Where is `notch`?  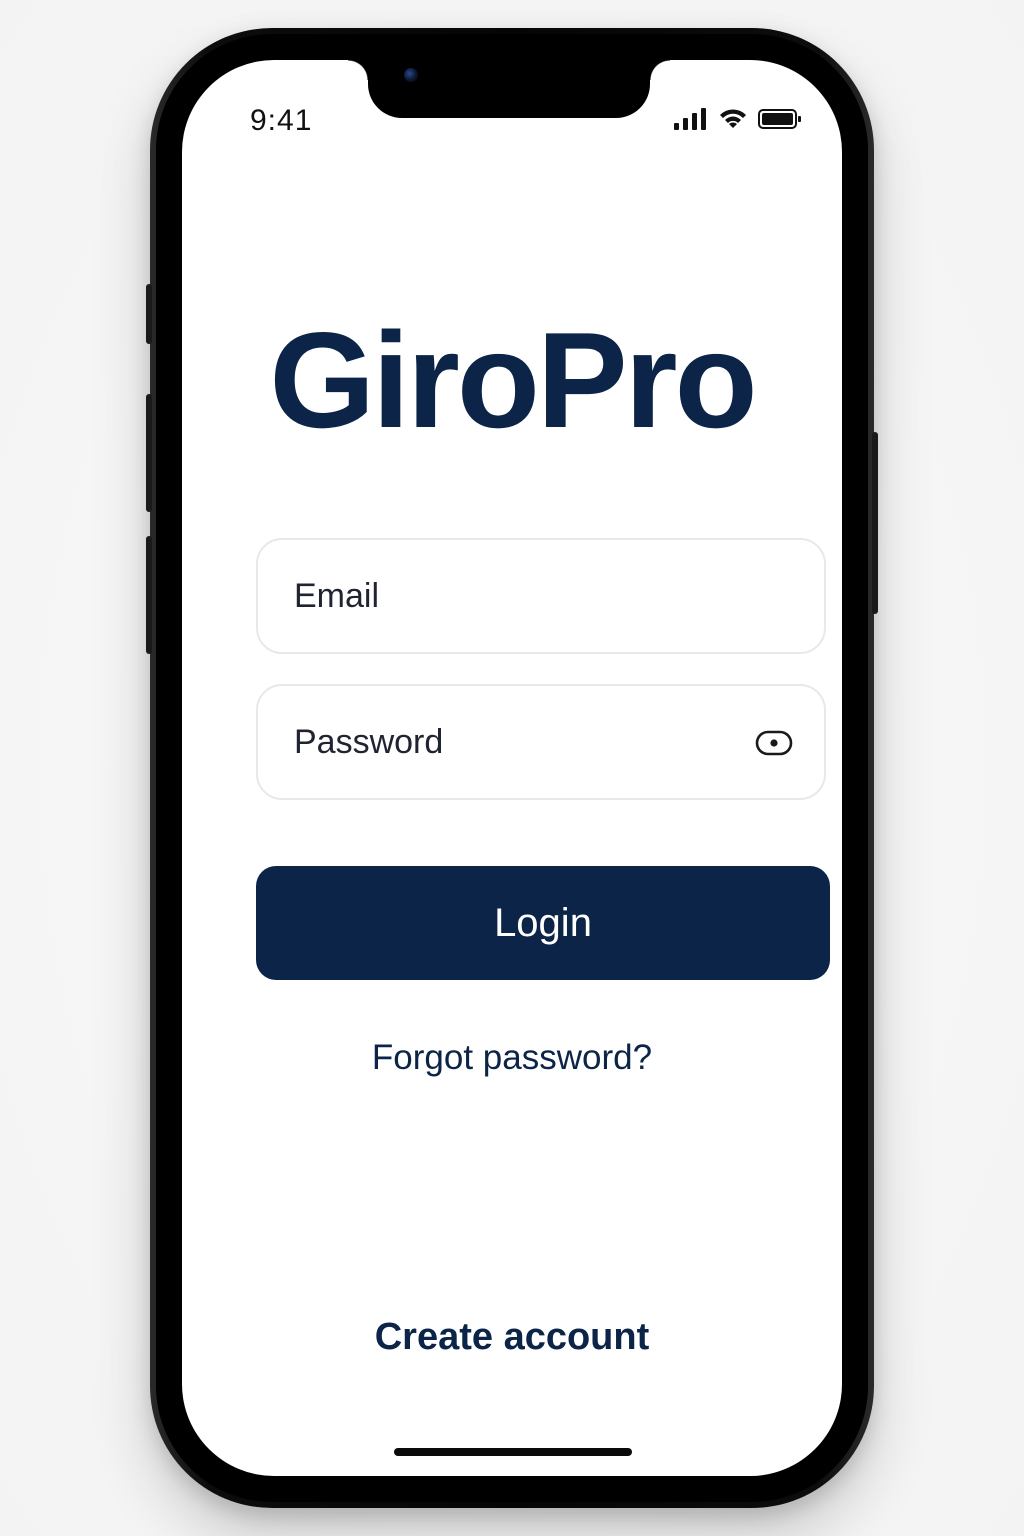 notch is located at coordinates (509, 89).